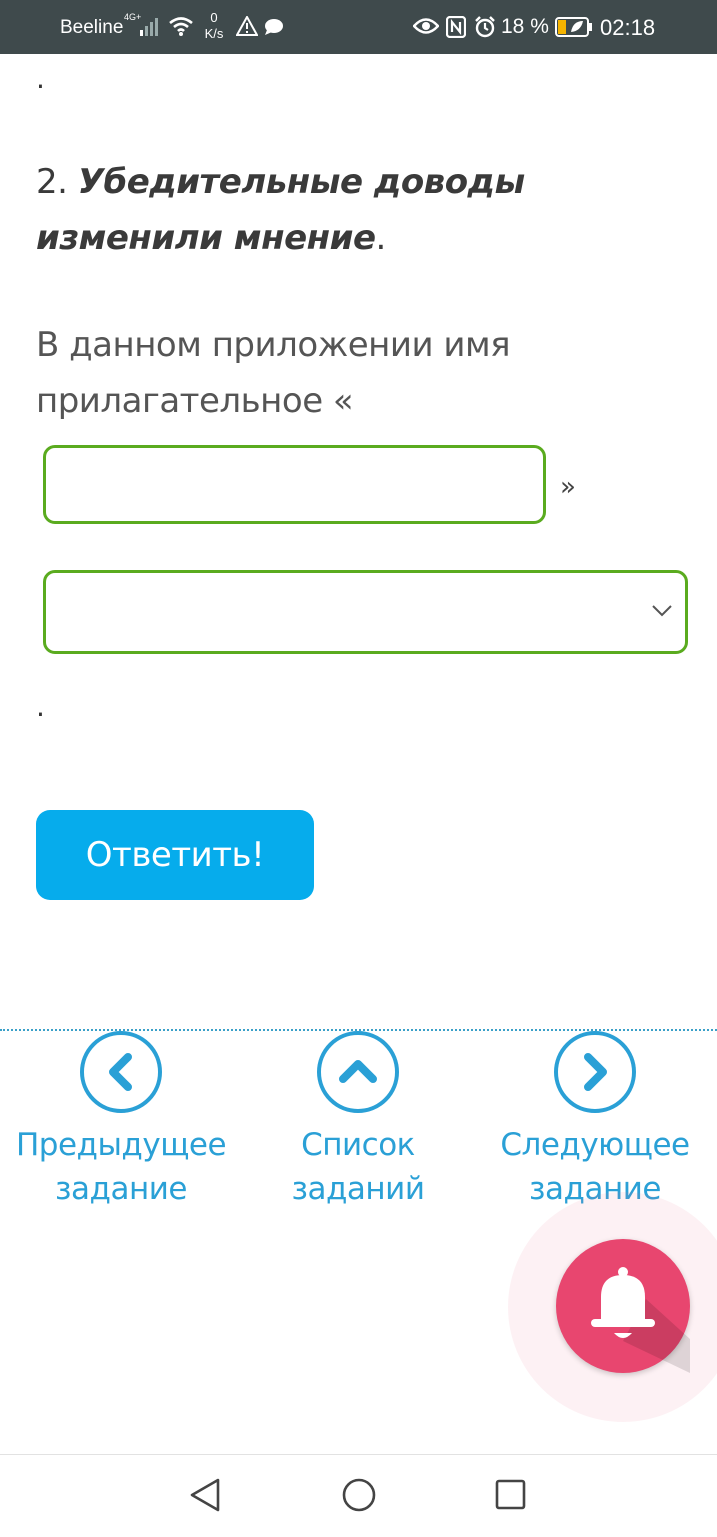 The image size is (717, 1537). I want to click on warning-icon, so click(247, 27).